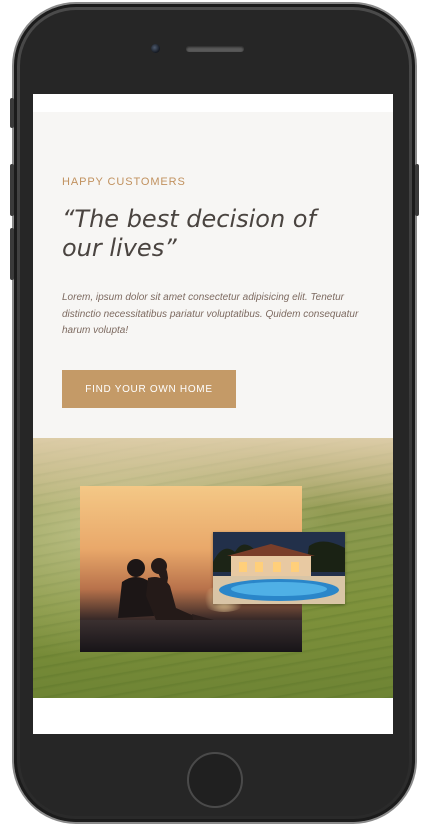  What do you see at coordinates (149, 389) in the screenshot?
I see `find-home-button: FIND YOUR OWN HOME` at bounding box center [149, 389].